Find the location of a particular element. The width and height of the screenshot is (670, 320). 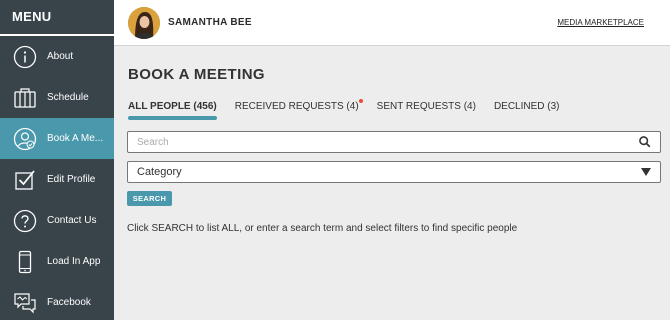

sidebar-item-label: Contact Us is located at coordinates (72, 220).